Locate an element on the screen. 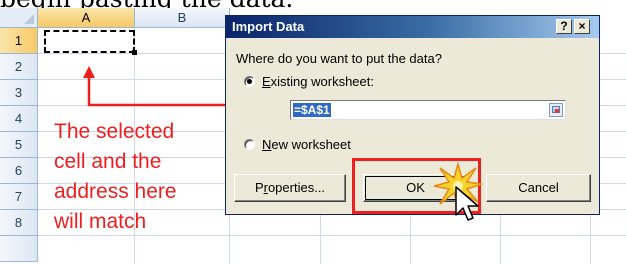  existing-worksheet-label: Existing worksheet: is located at coordinates (318, 81).